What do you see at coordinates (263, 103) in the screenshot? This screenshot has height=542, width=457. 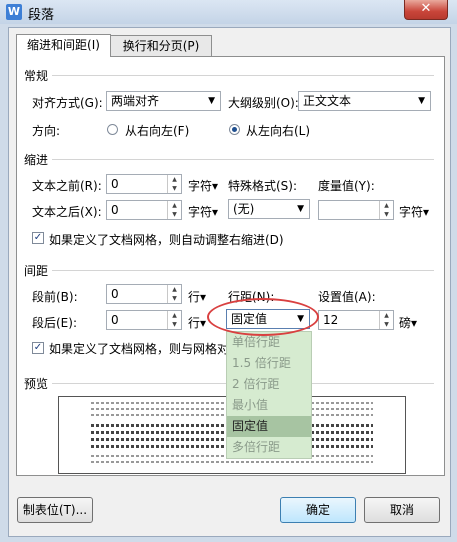 I see `outline-level-label: 大纲级别(O):` at bounding box center [263, 103].